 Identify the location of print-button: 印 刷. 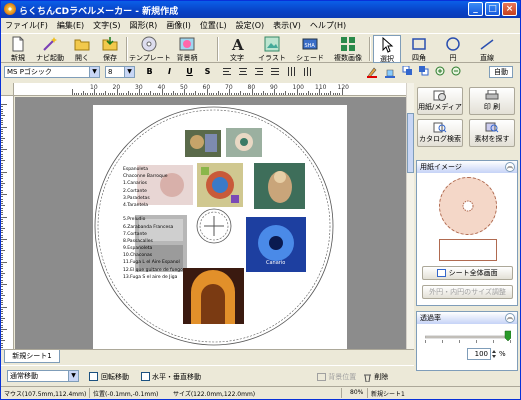
(492, 101).